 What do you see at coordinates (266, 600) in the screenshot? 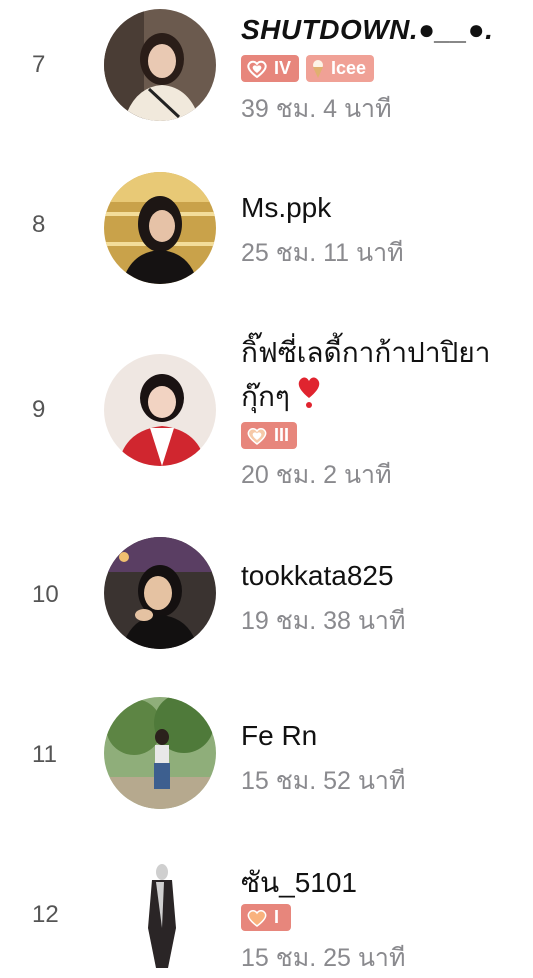
I see `leaderboard-row: 10 tookkata825 19 ชม. 38 นาที` at bounding box center [266, 600].